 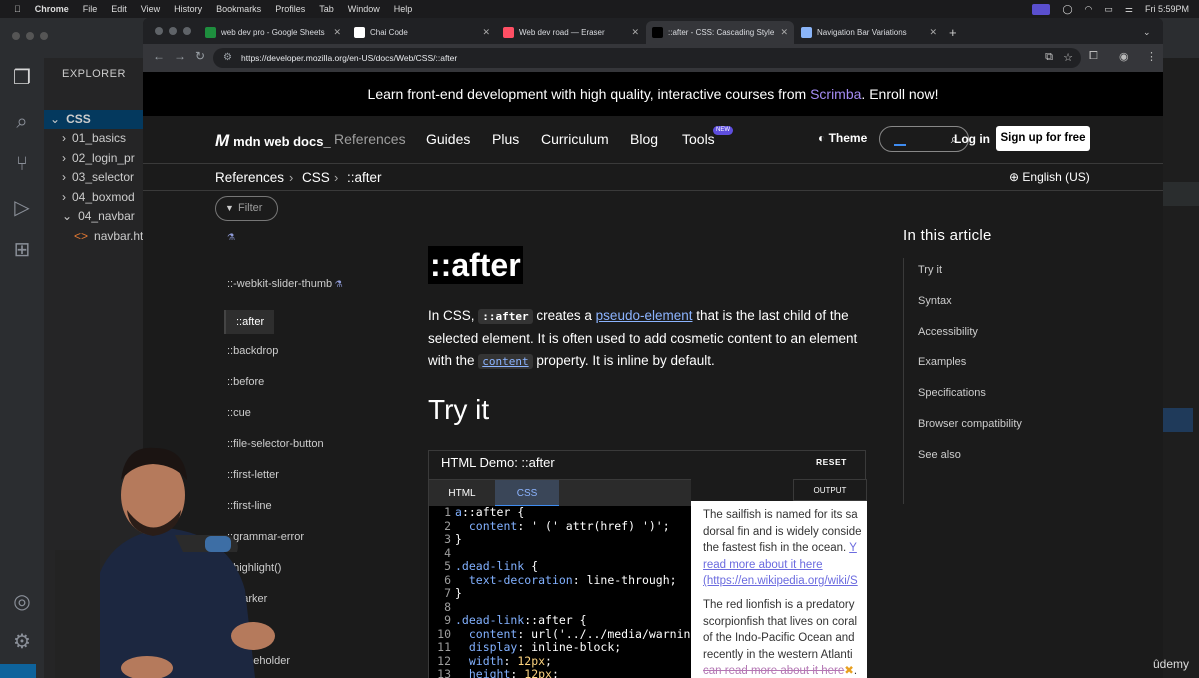 What do you see at coordinates (462, 493) in the screenshot?
I see `tab-html: HTML` at bounding box center [462, 493].